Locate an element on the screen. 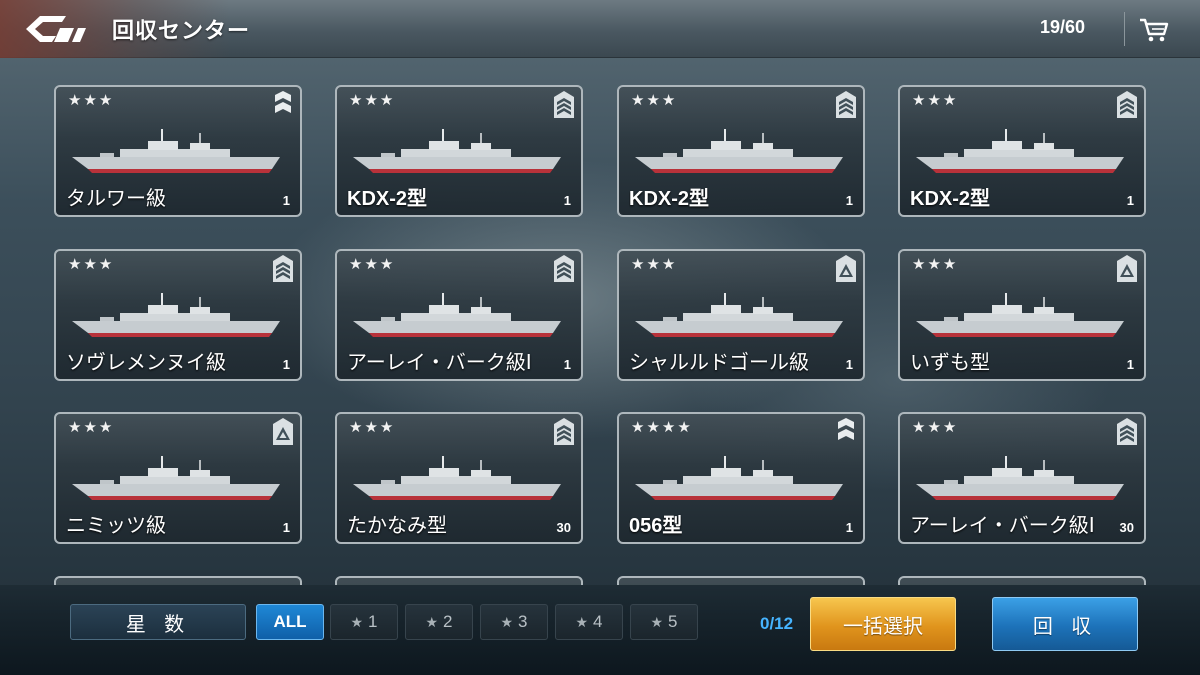  recover-button: 回 収 is located at coordinates (1065, 624).